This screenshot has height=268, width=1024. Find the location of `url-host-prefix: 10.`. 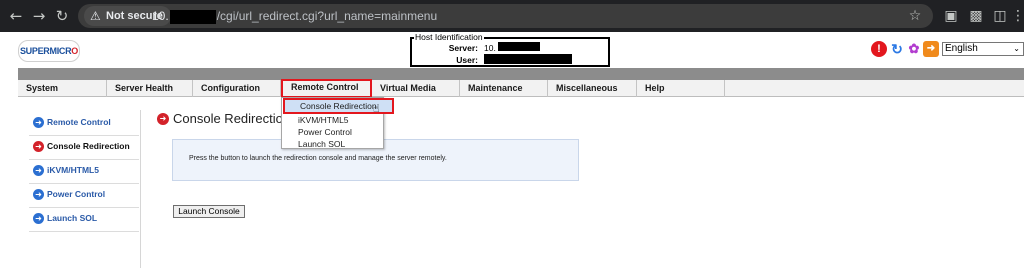

url-host-prefix: 10. is located at coordinates (160, 16).